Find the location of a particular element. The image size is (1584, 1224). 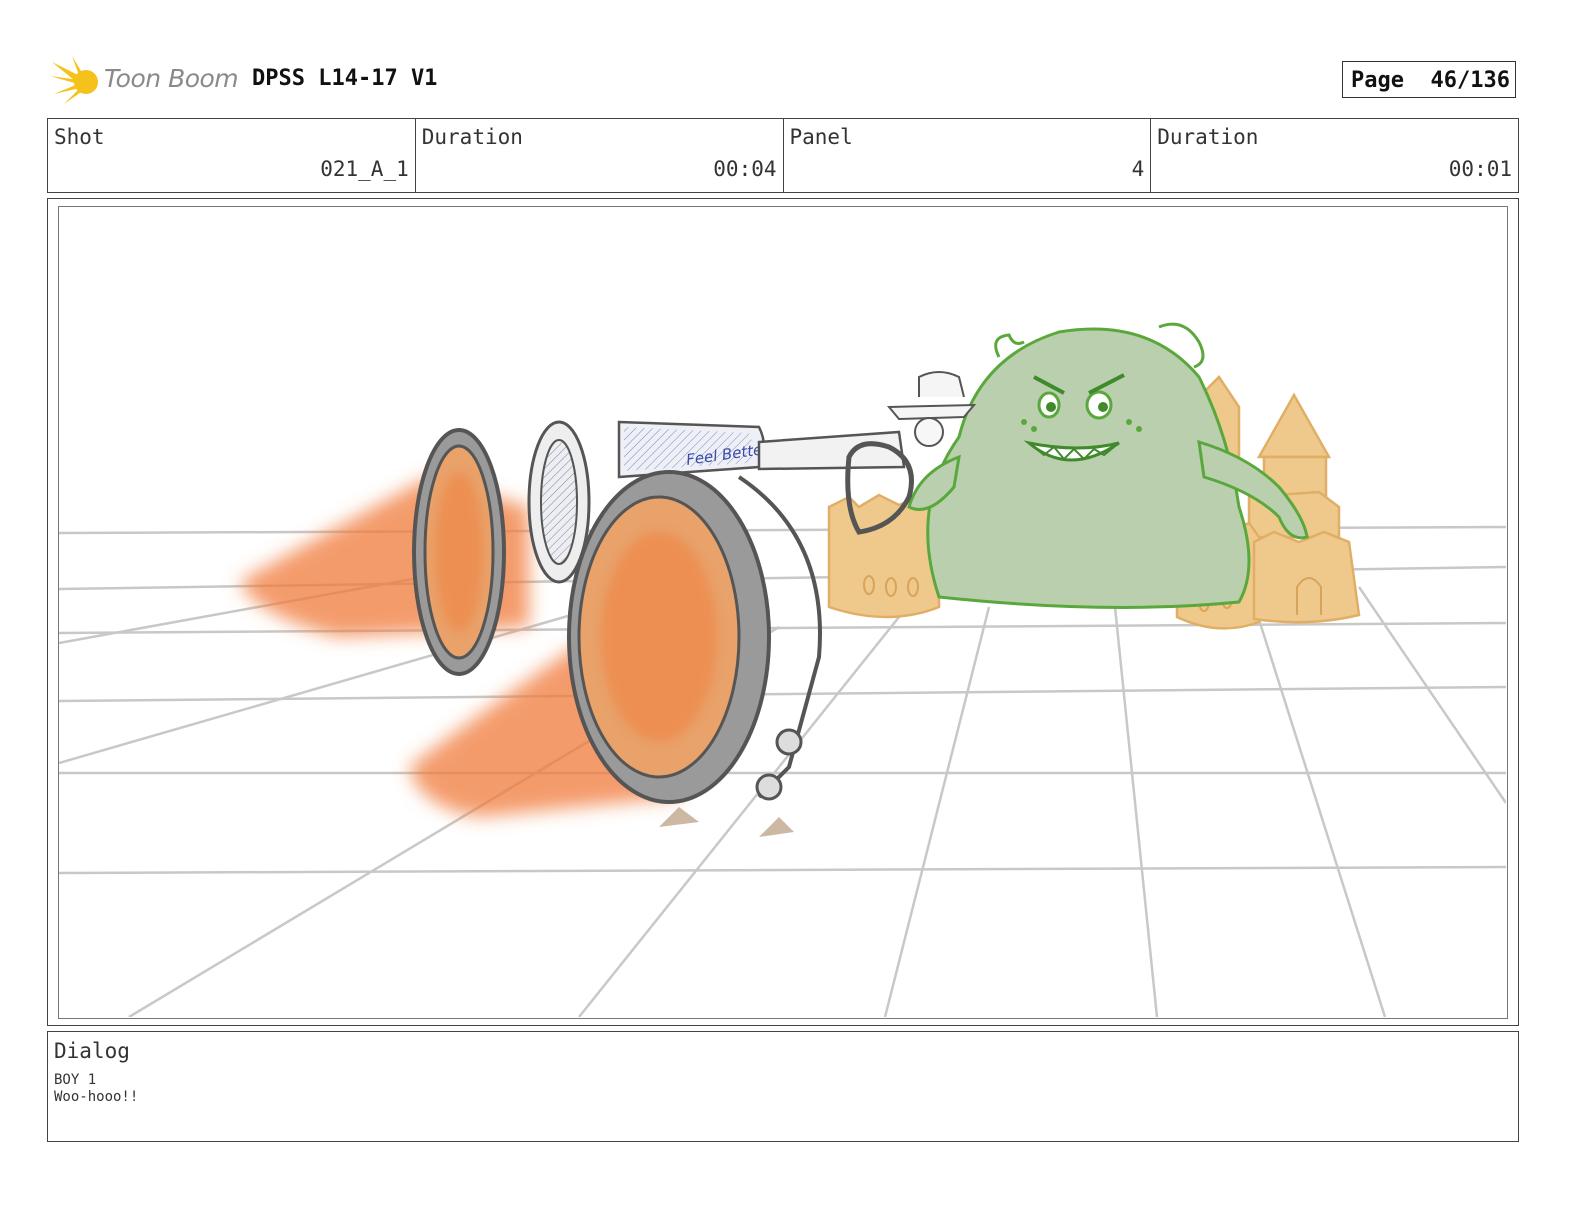

shot-label: Shot is located at coordinates (79, 137).